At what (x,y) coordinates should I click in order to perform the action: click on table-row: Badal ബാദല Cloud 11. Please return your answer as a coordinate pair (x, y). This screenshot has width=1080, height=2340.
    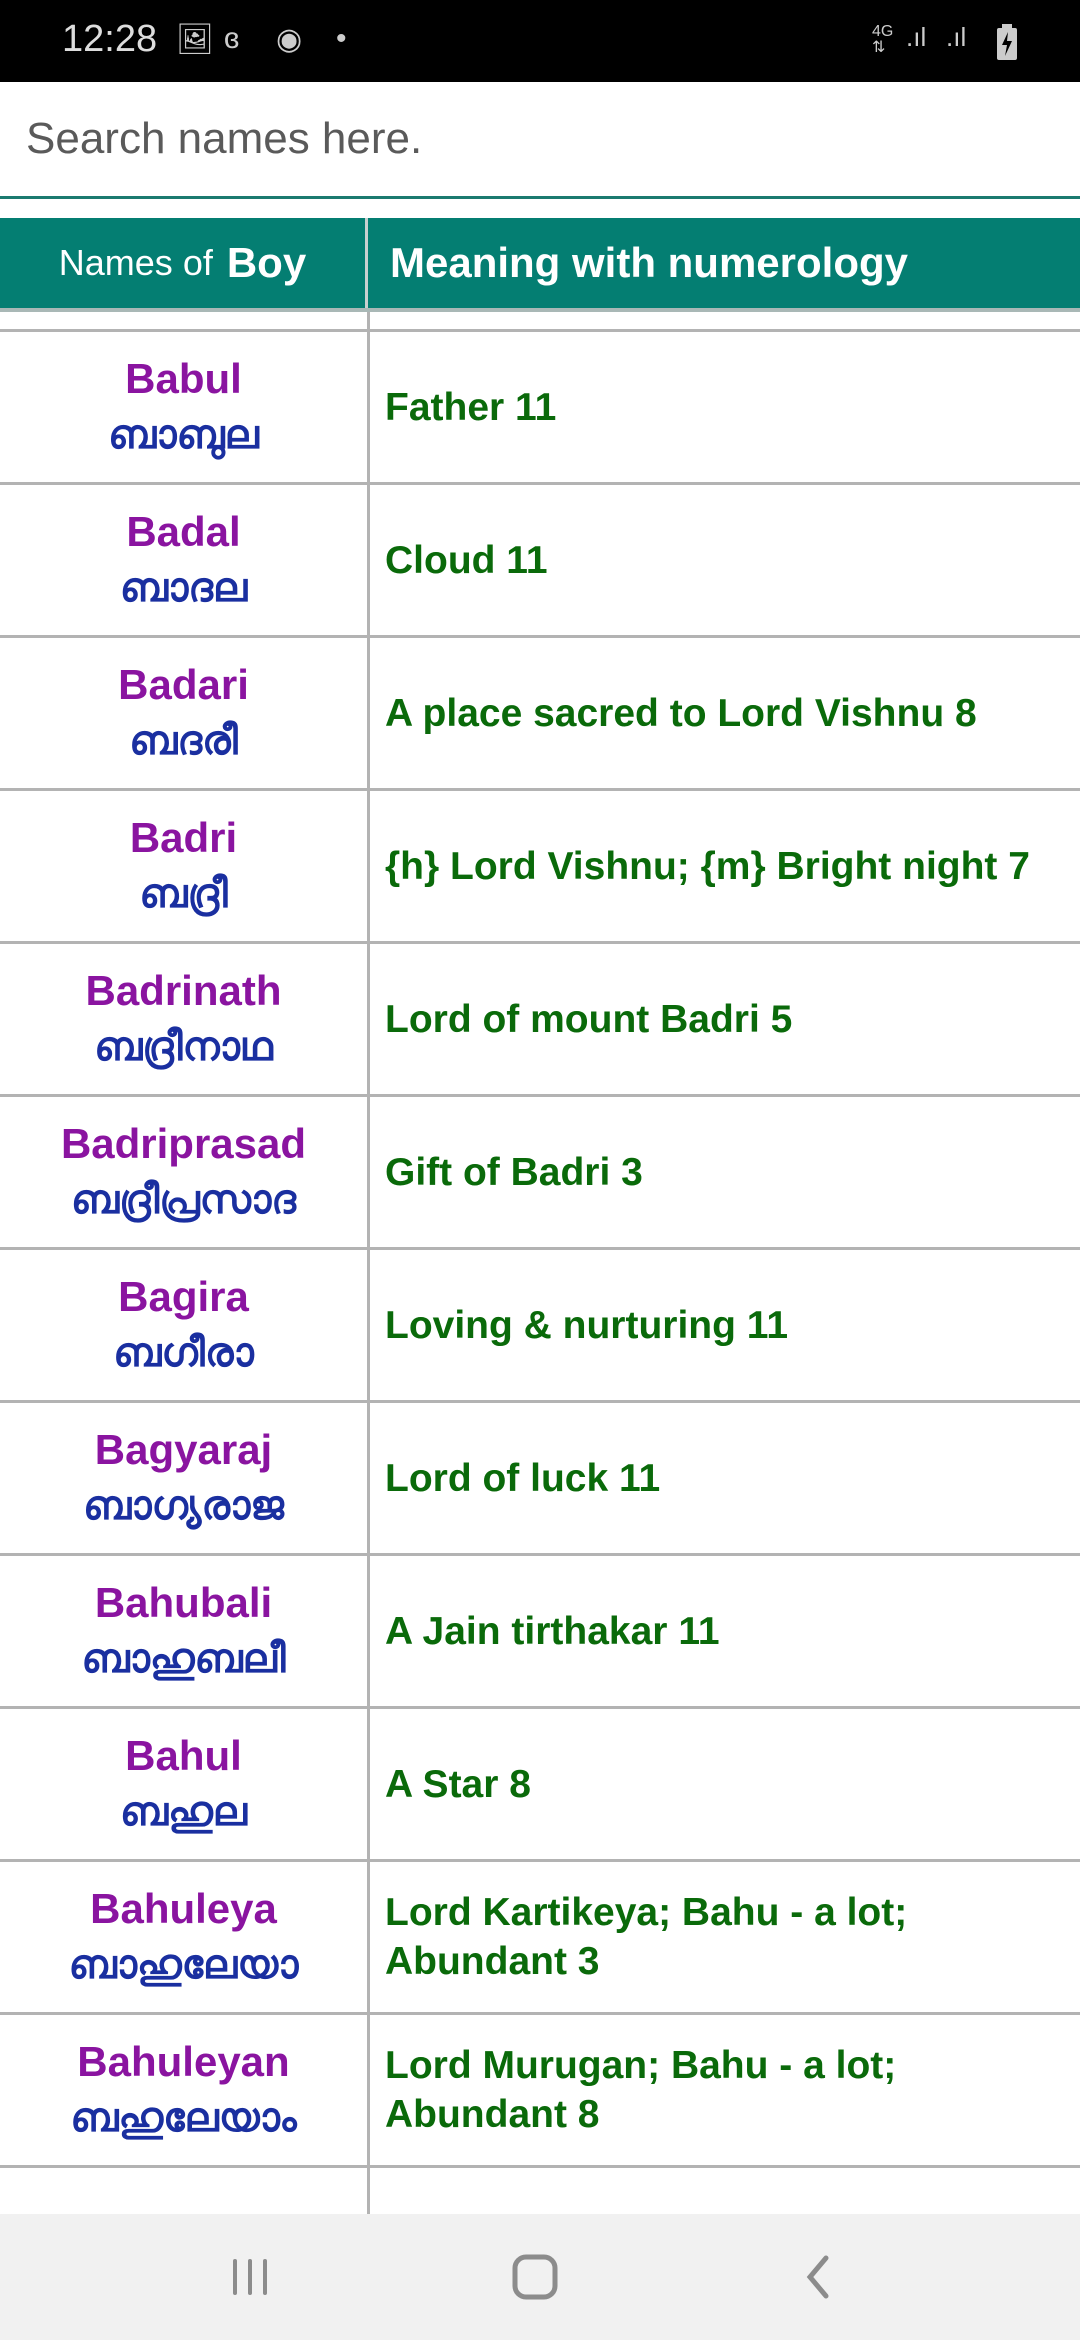
    Looking at the image, I should click on (540, 561).